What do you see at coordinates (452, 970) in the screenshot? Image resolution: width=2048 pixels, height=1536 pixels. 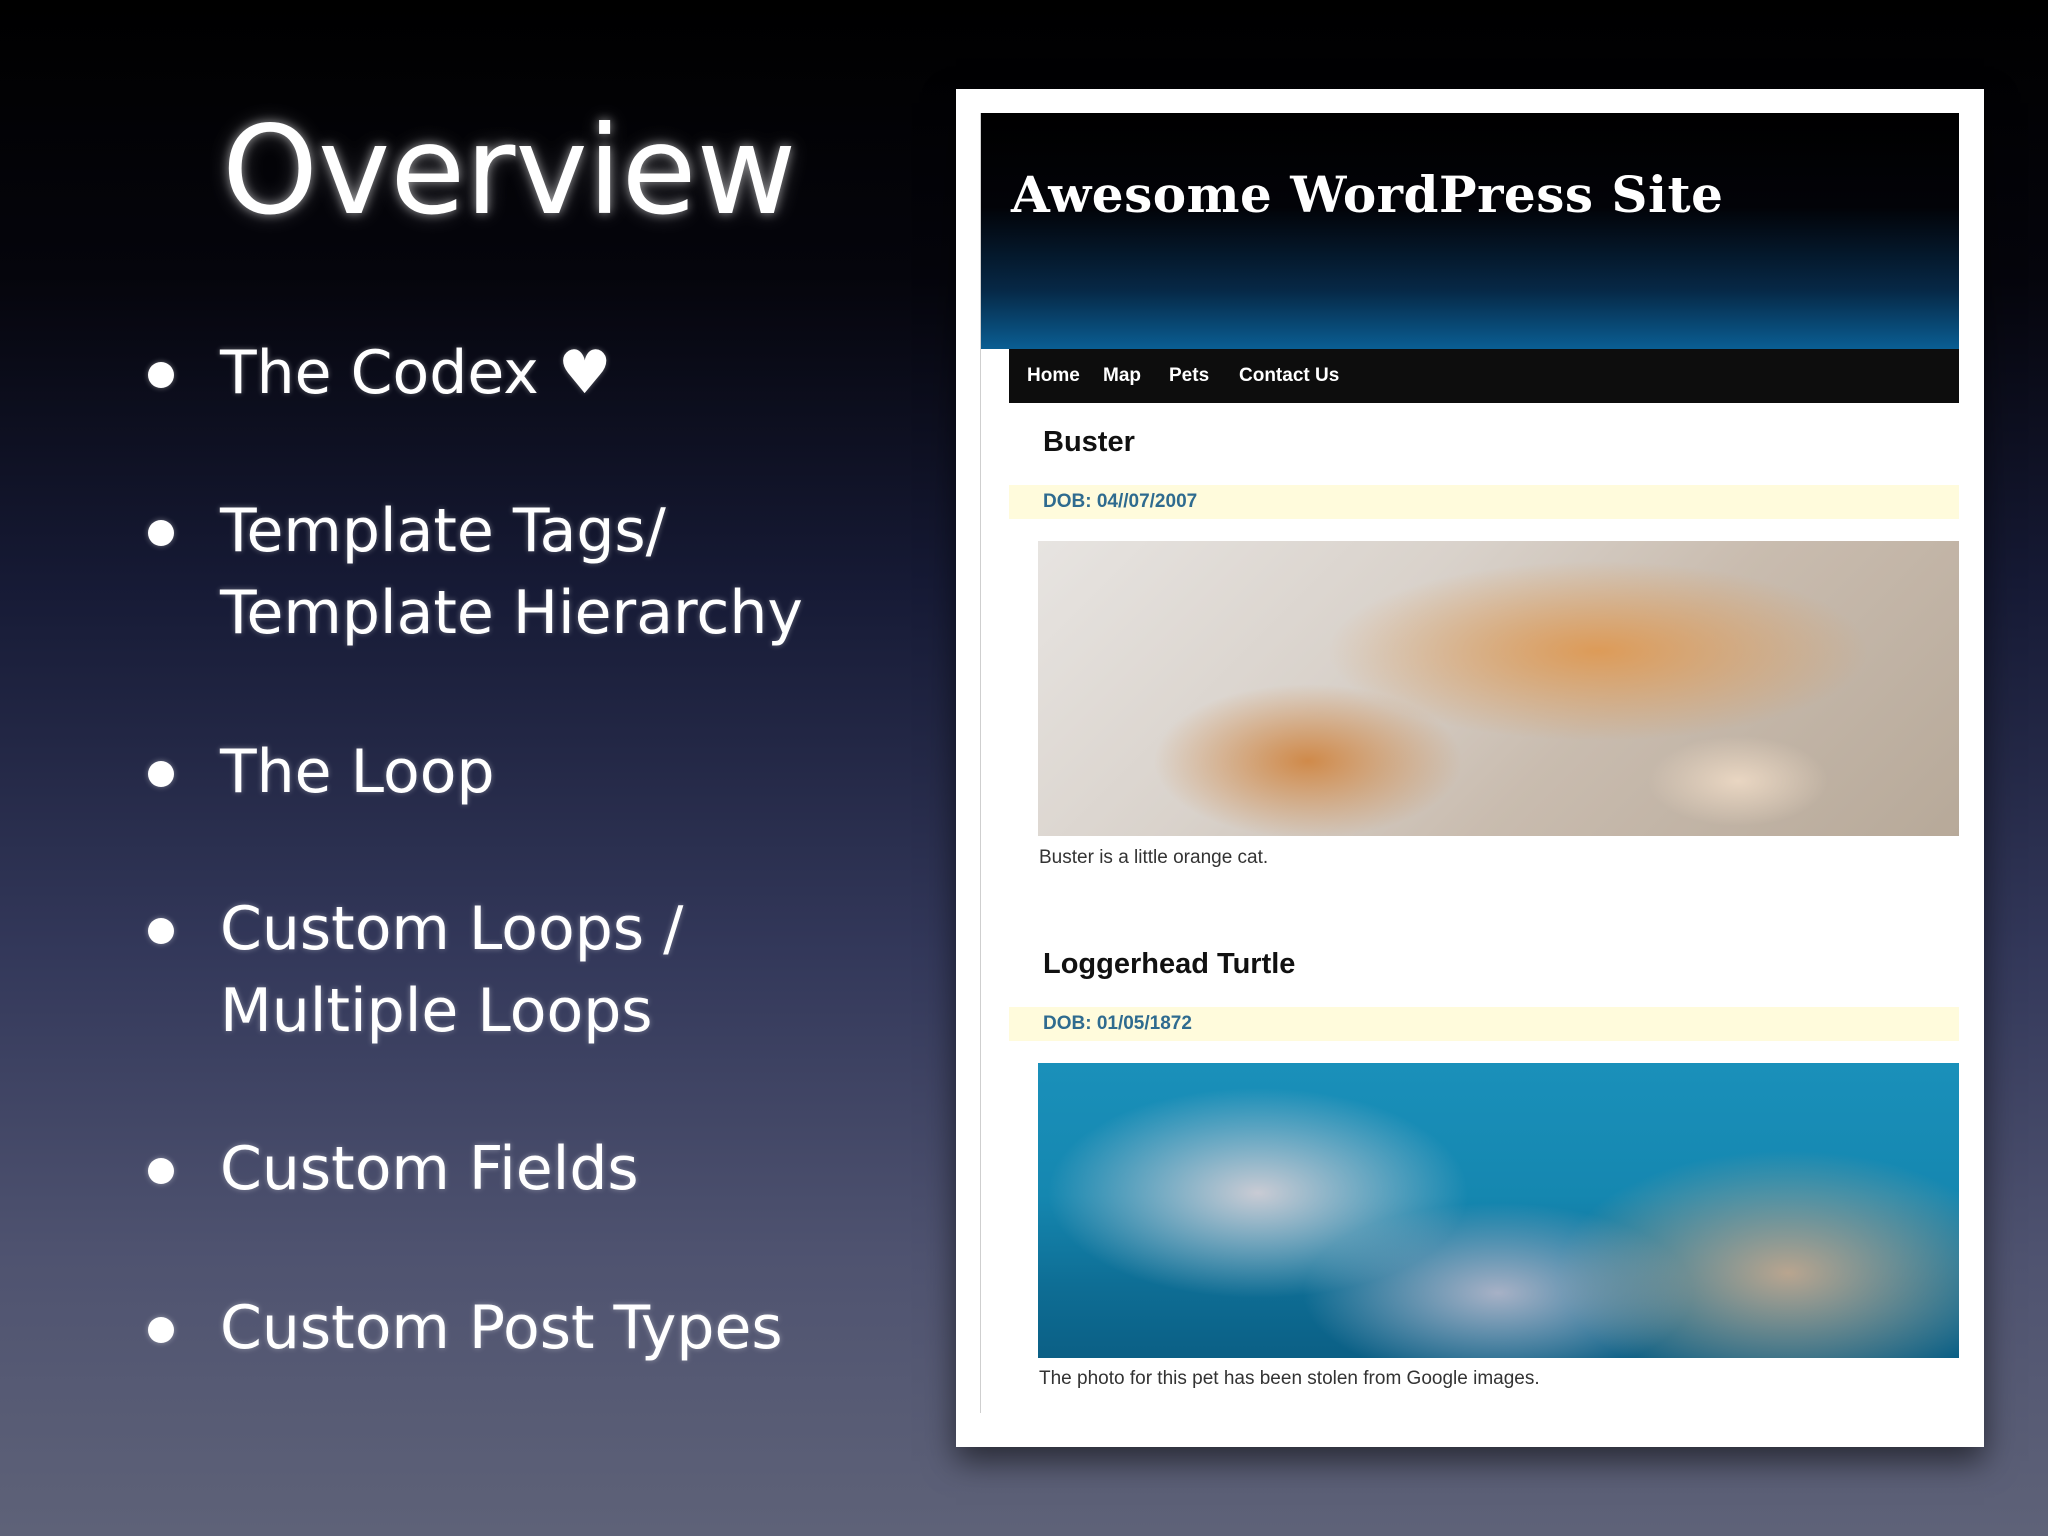 I see `bullet-text: Custom Loops / Multiple Loops` at bounding box center [452, 970].